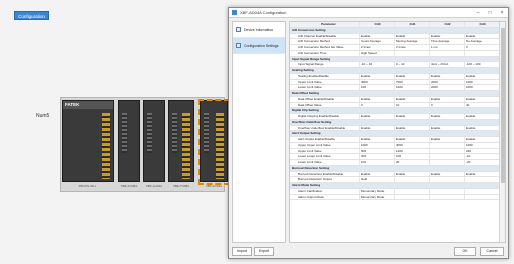  What do you see at coordinates (377, 64) in the screenshot?
I see `cell-ch0: -10 ~ 10` at bounding box center [377, 64].